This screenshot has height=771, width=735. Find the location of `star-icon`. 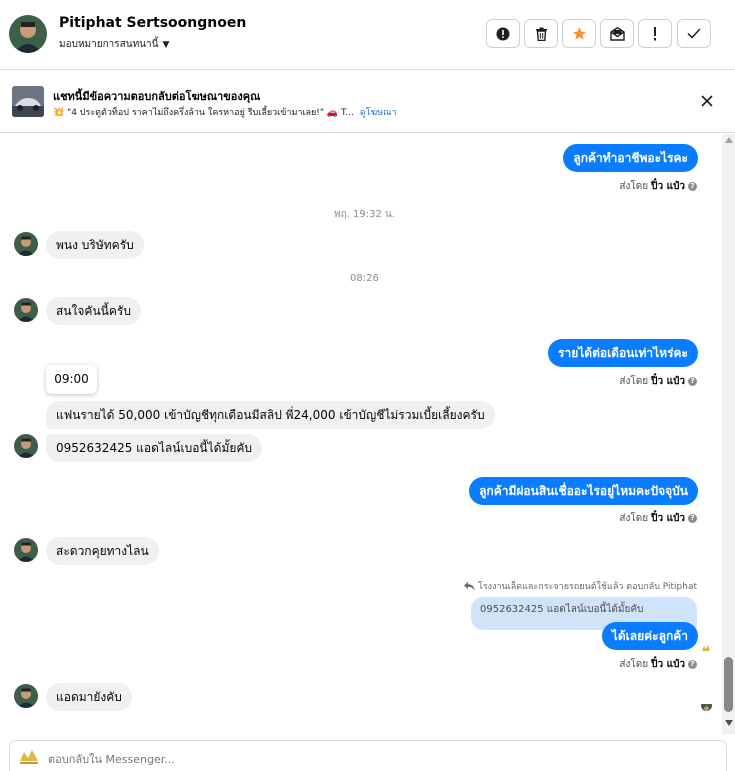

star-icon is located at coordinates (579, 33).